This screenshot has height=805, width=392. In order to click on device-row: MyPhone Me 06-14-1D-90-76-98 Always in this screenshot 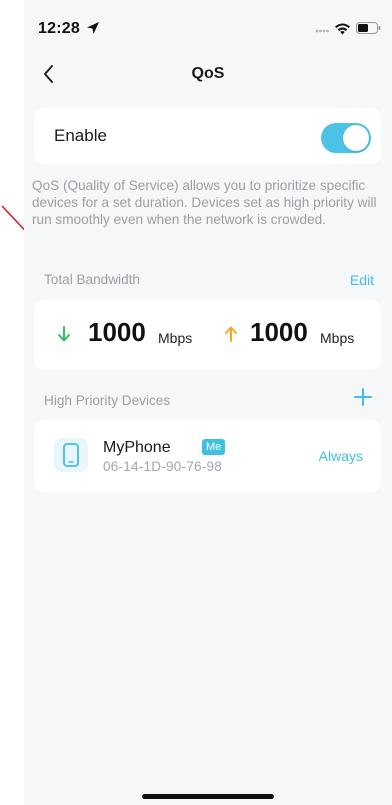, I will do `click(207, 456)`.